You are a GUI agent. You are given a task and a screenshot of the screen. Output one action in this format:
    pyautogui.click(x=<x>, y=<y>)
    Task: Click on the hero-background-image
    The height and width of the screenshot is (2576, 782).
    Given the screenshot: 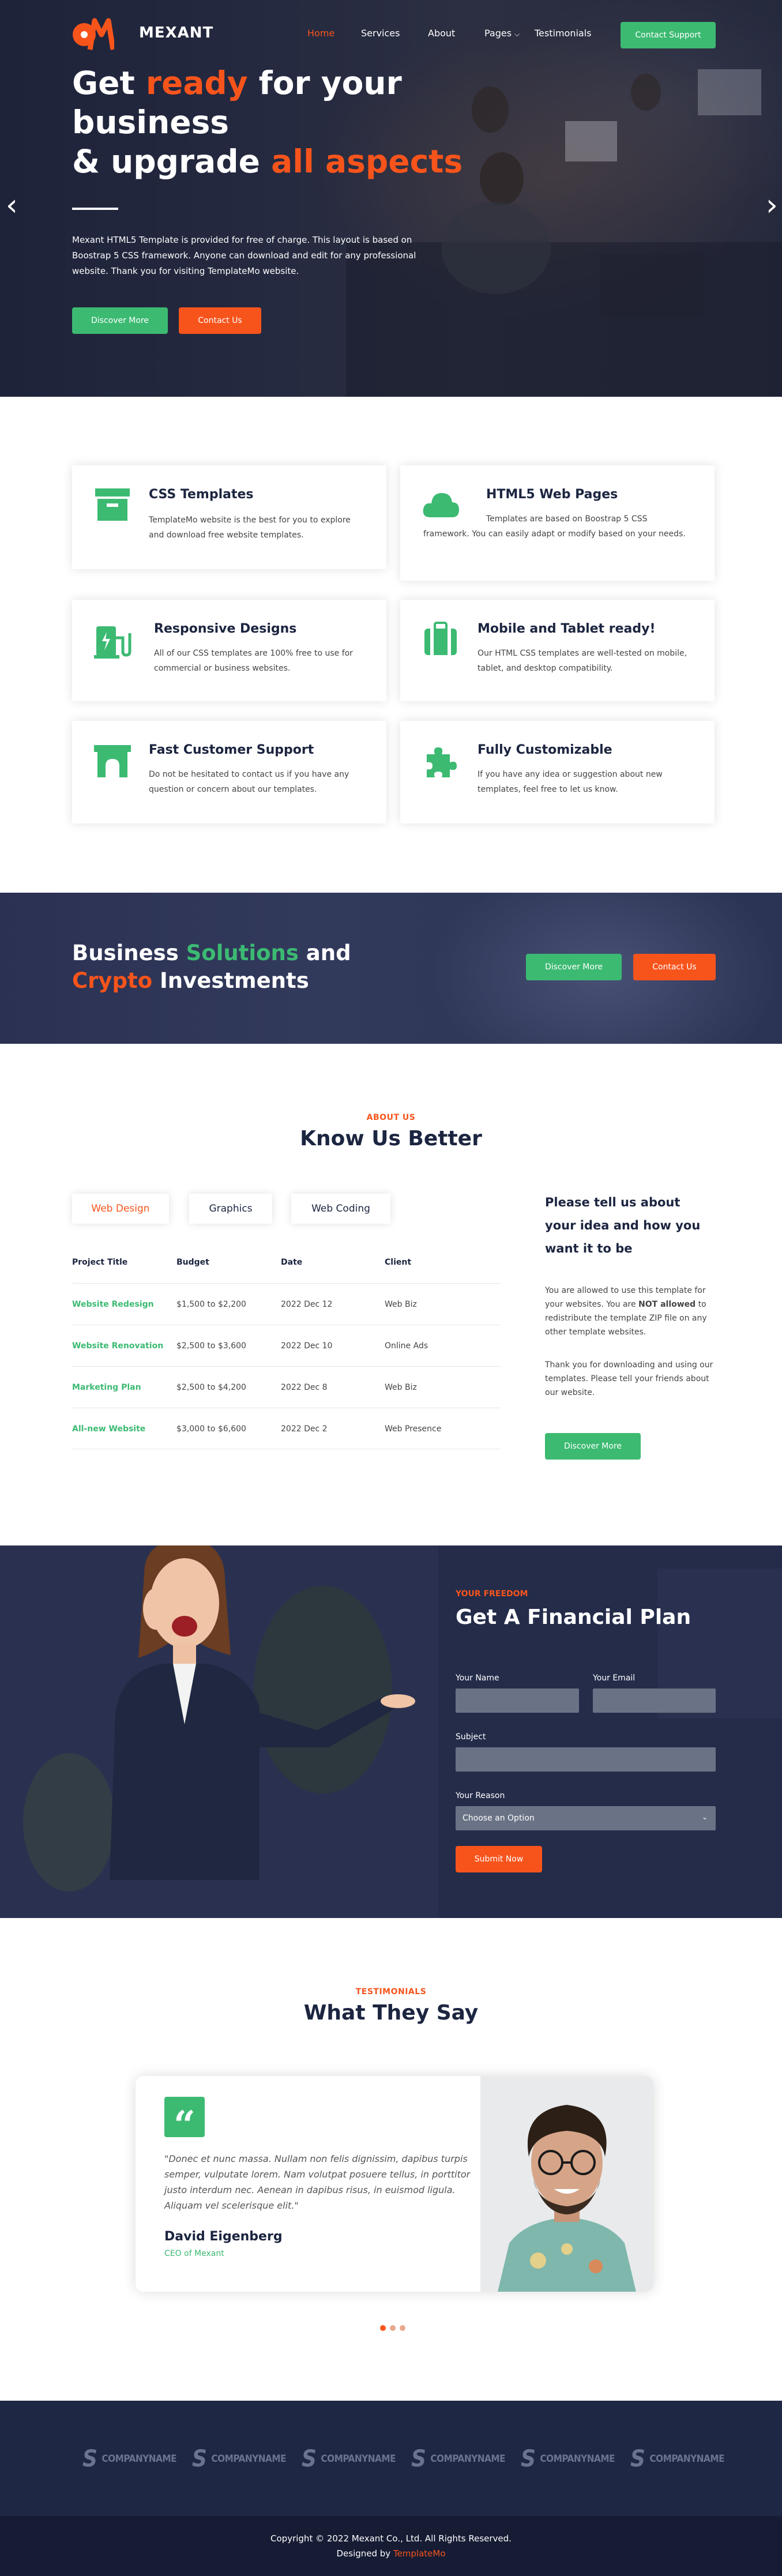 What is the action you would take?
    pyautogui.click(x=564, y=233)
    